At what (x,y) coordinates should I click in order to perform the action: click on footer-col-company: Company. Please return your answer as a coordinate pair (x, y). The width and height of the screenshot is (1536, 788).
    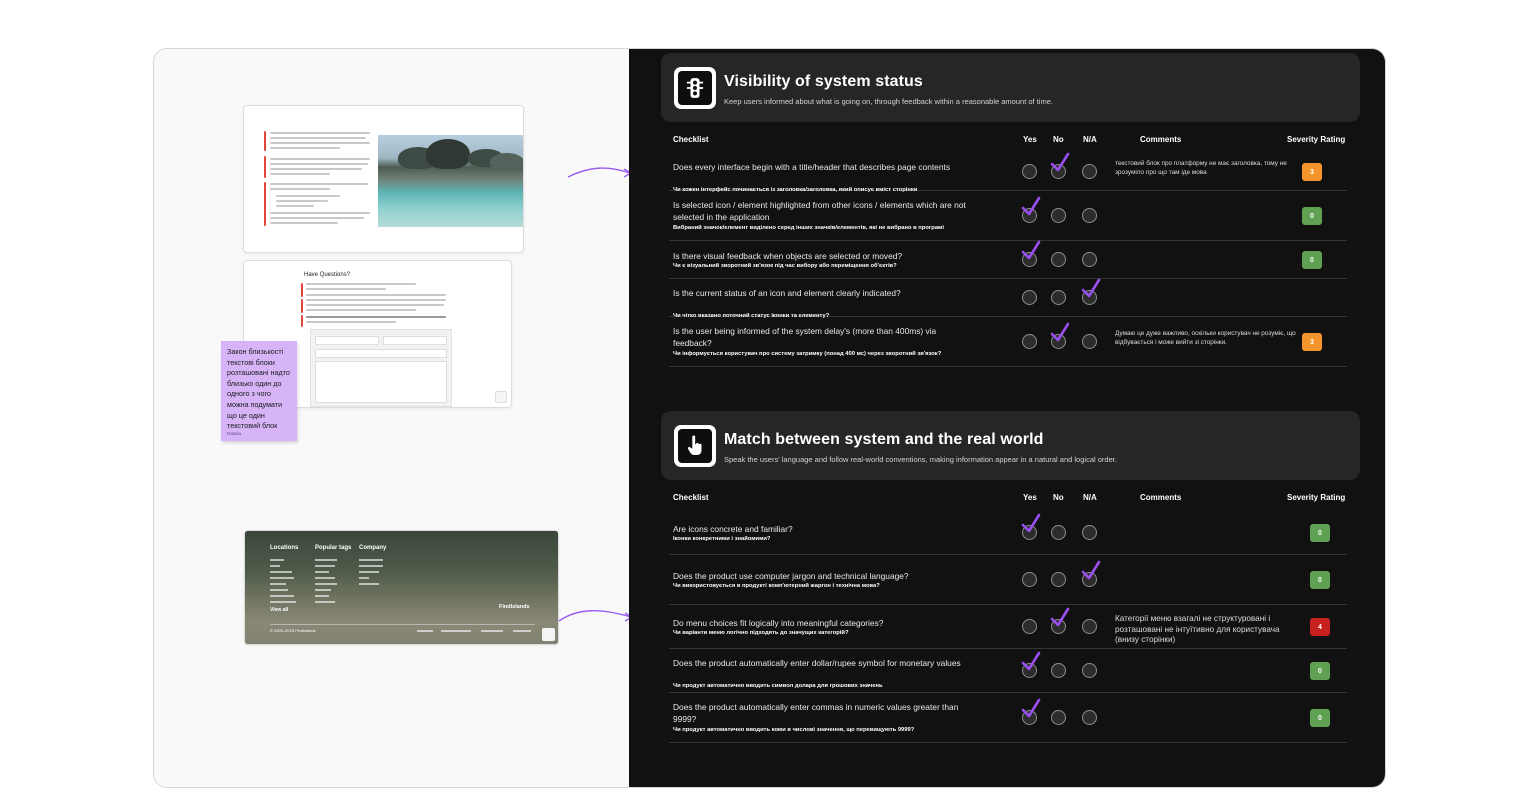
    Looking at the image, I should click on (373, 548).